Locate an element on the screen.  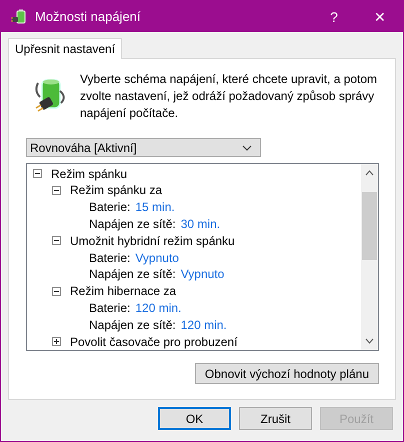
battery-plug-icon is located at coordinates (19, 16).